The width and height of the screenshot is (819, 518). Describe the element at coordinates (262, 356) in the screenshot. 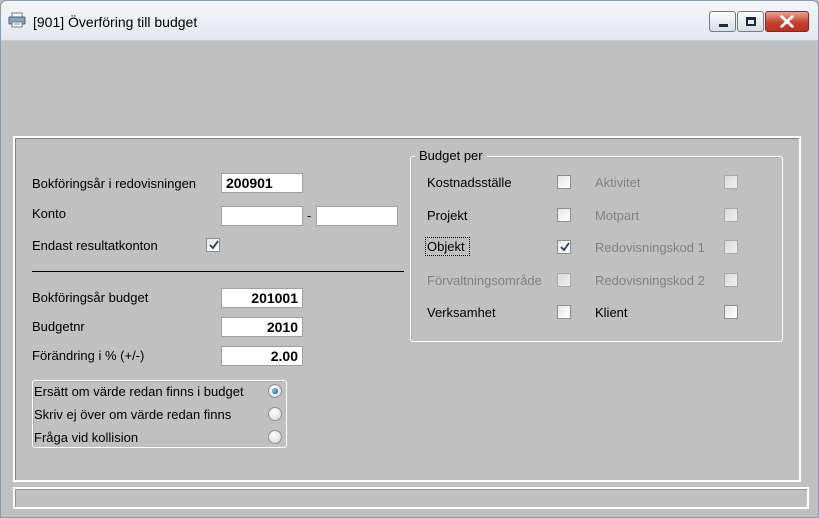

I see `forandring-input: 2.00` at that location.